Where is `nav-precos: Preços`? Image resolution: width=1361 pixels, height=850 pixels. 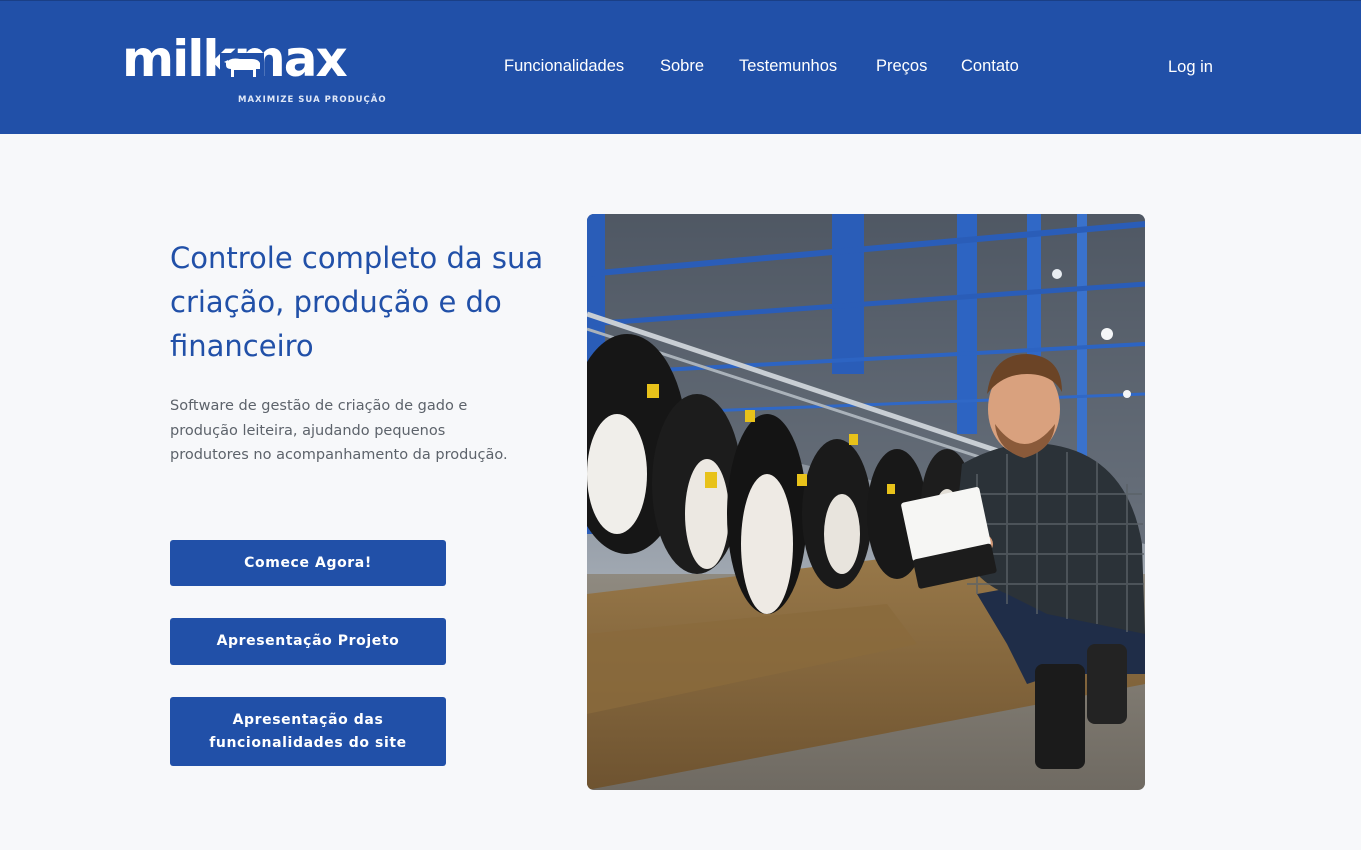
nav-precos: Preços is located at coordinates (901, 66).